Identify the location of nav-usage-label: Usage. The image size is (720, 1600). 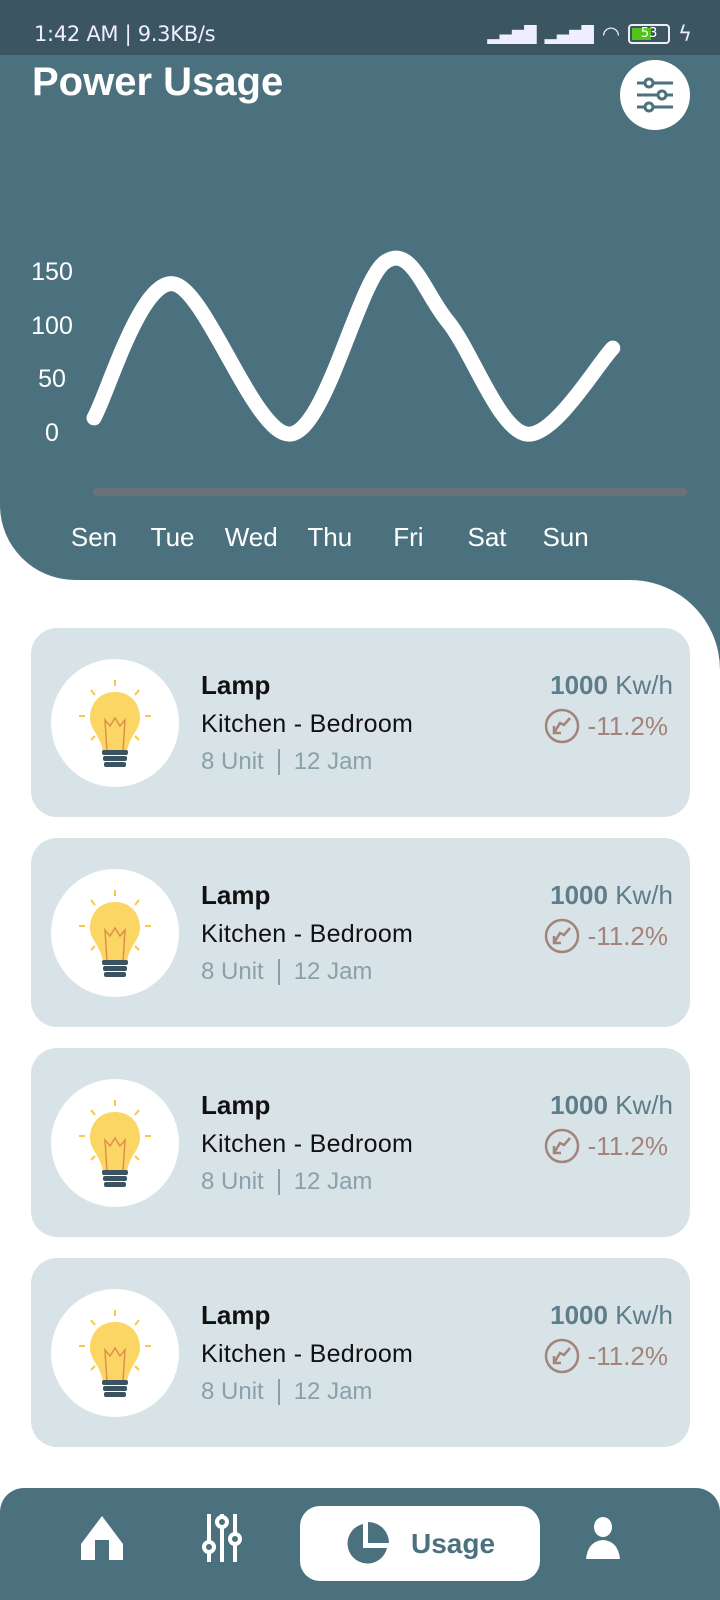
(453, 1543).